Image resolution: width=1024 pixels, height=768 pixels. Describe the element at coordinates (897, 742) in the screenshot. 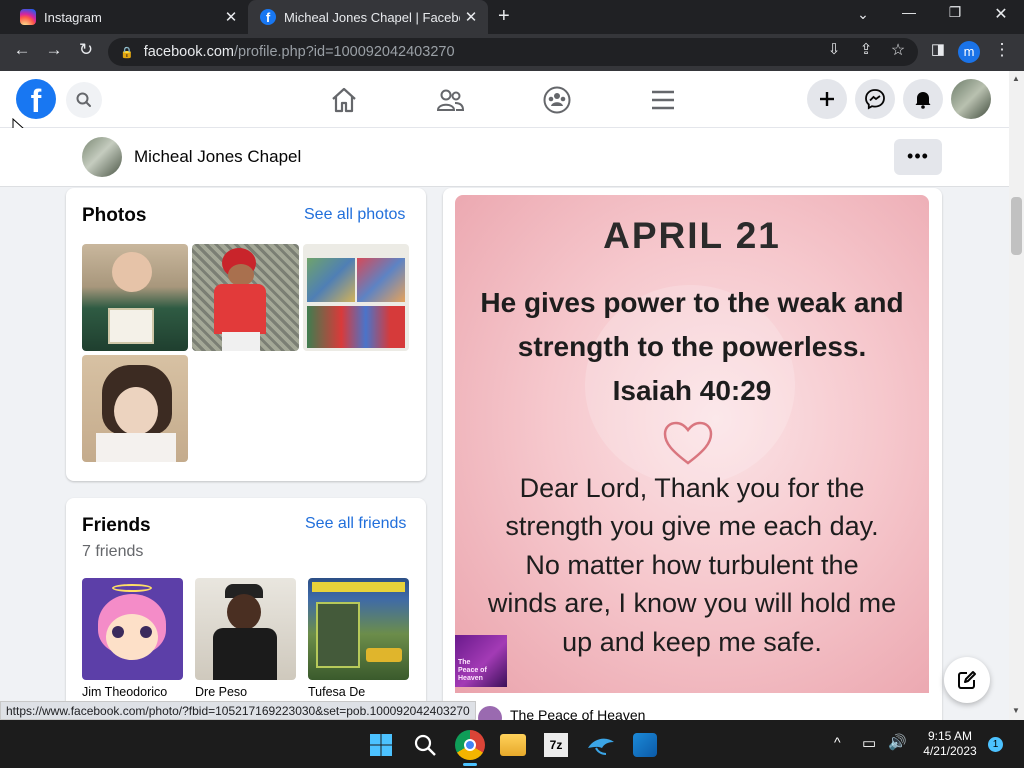

I see `volume-icon: 🔊` at that location.